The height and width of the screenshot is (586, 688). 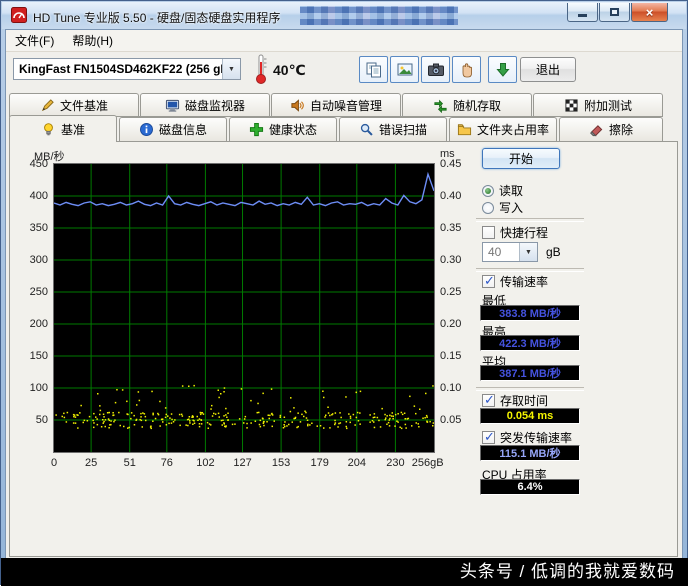 I want to click on read-radio: 读取, so click(x=502, y=190).